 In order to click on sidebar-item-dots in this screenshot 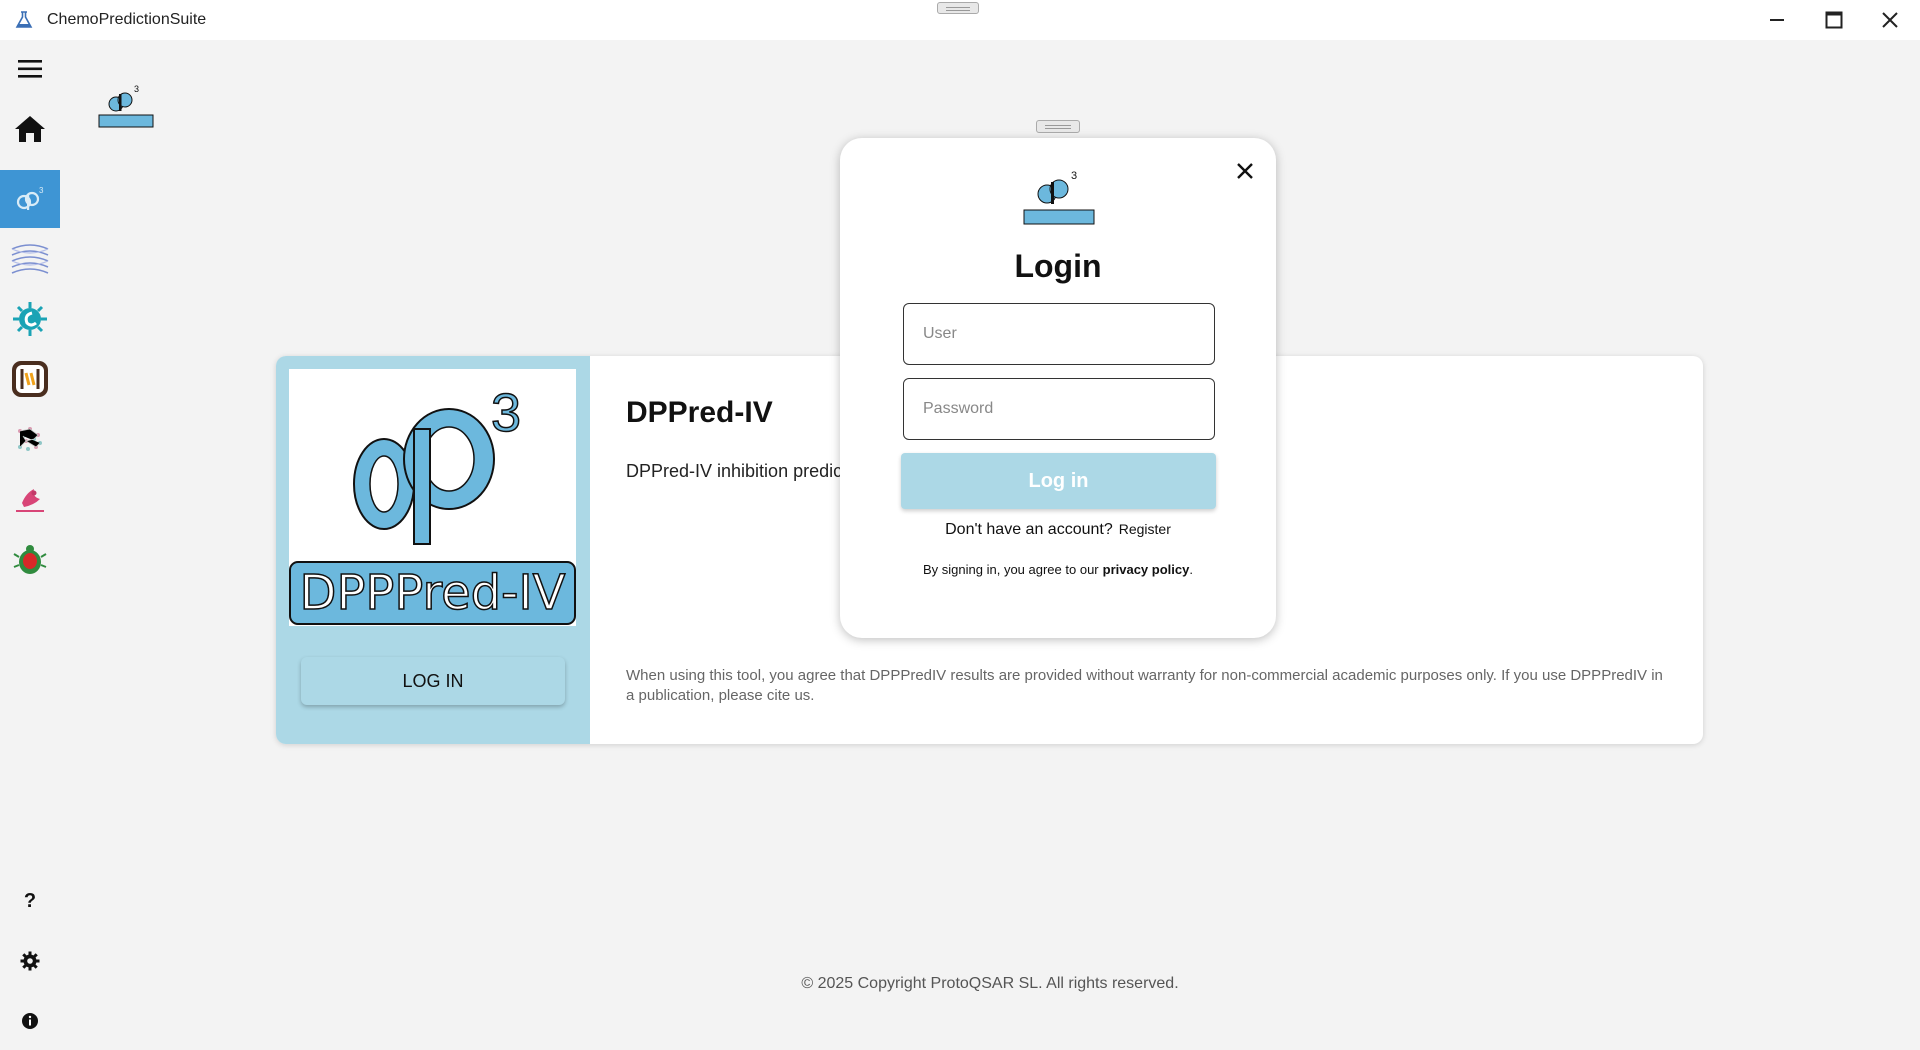, I will do `click(30, 439)`.